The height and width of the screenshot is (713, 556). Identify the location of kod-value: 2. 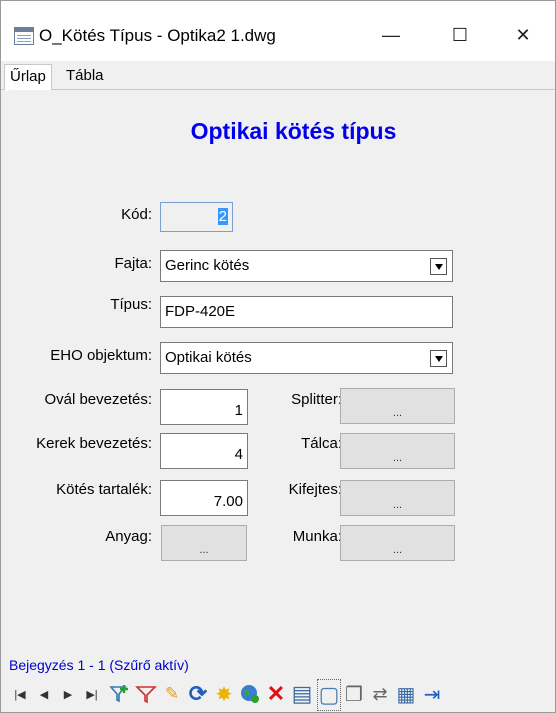
(222, 216).